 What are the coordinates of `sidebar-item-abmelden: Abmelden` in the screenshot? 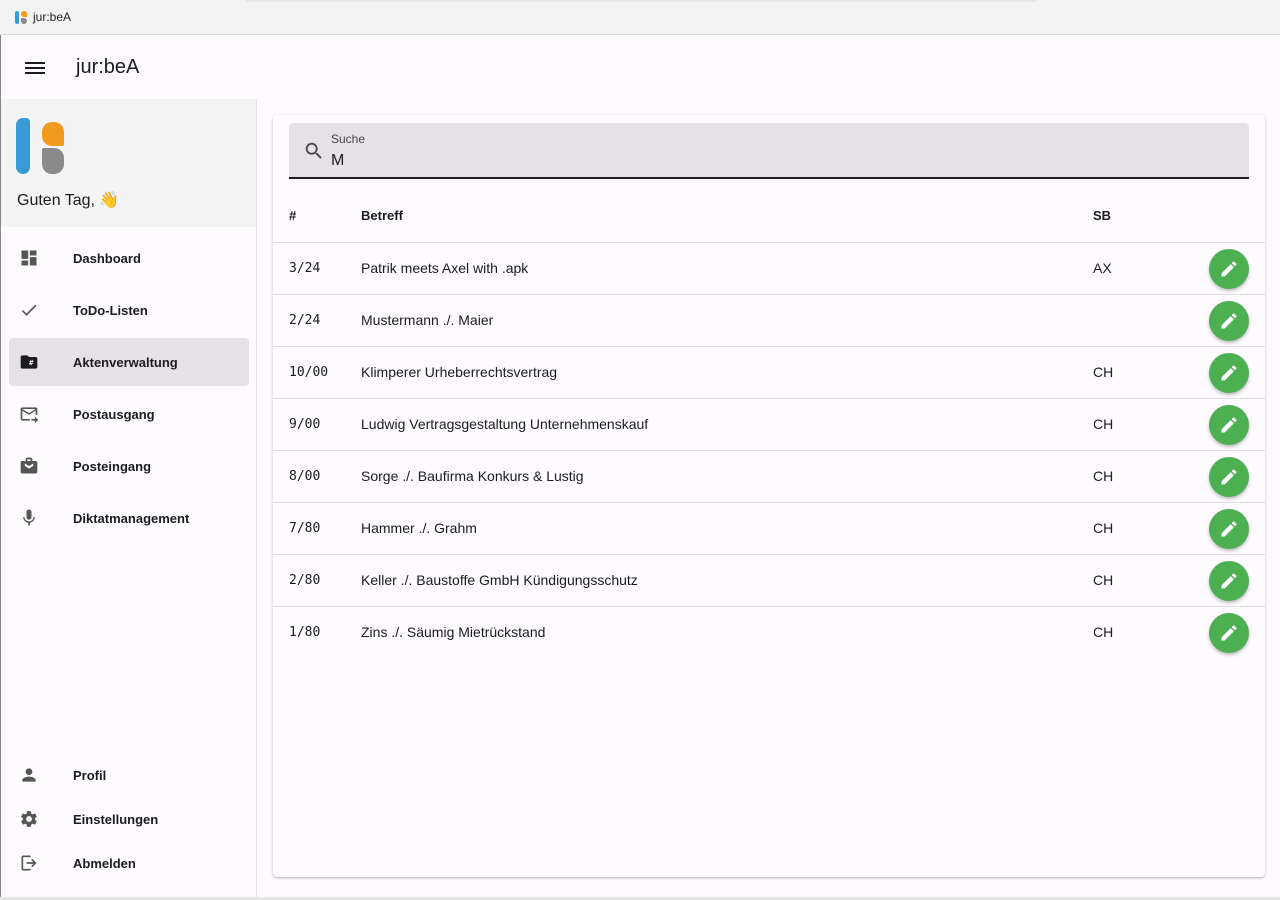 It's located at (129, 863).